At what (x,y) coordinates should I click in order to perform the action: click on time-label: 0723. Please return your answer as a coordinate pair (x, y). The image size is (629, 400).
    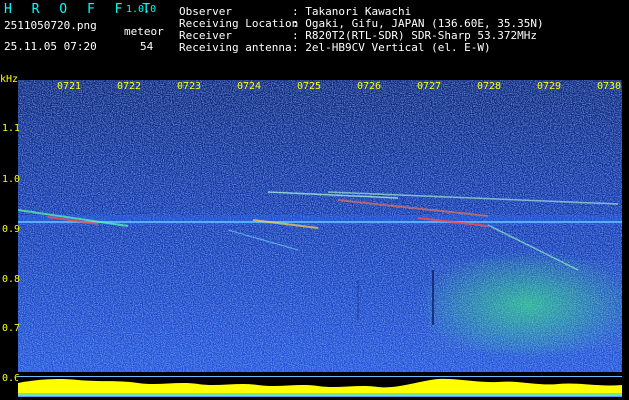
    Looking at the image, I should click on (189, 86).